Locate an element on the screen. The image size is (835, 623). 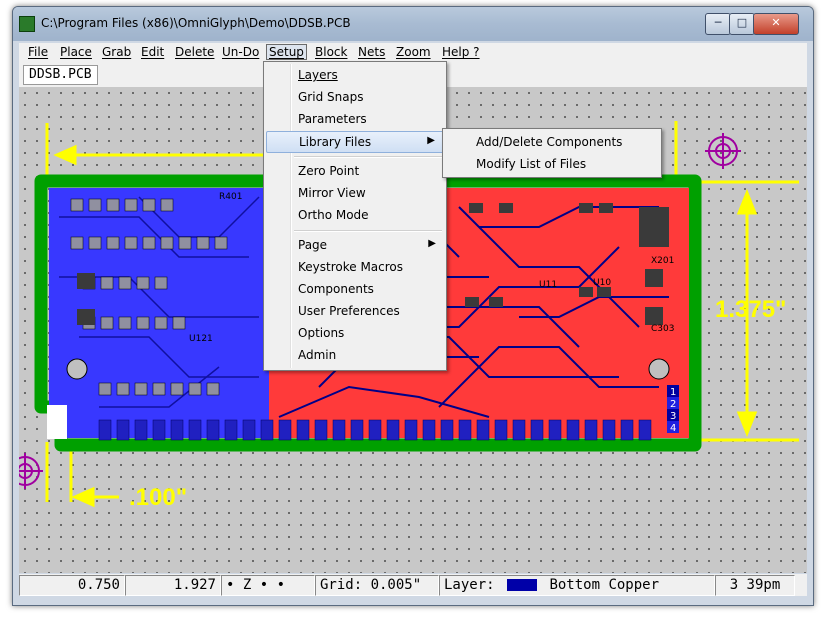
menu-item-modify-list-of-files: Modify List of Files is located at coordinates (552, 164).